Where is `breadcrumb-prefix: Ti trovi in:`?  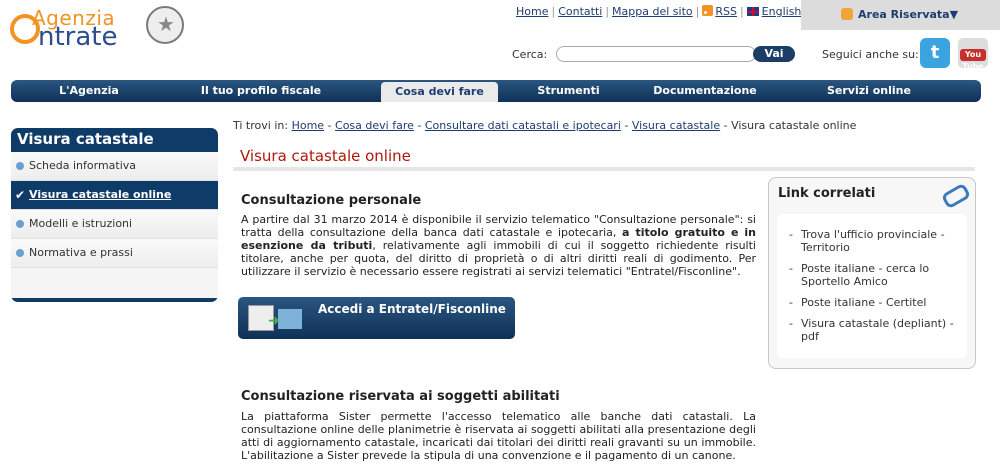 breadcrumb-prefix: Ti trovi in: is located at coordinates (261, 125).